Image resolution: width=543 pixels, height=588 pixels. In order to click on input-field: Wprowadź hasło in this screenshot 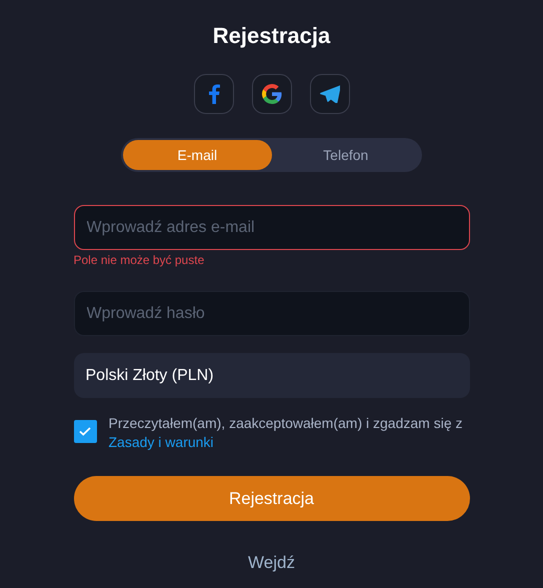, I will do `click(272, 313)`.